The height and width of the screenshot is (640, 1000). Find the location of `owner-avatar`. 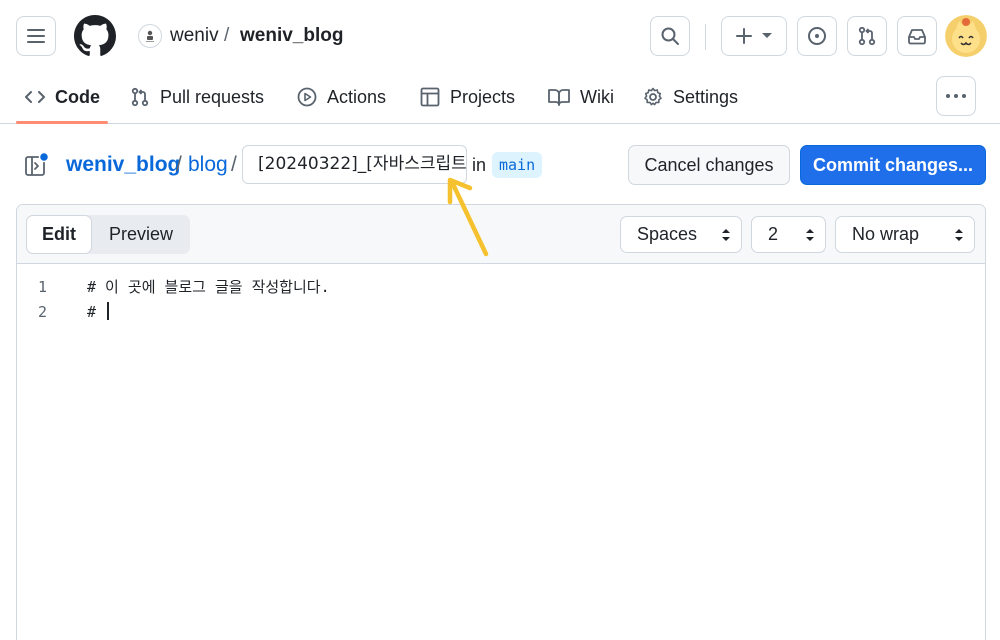

owner-avatar is located at coordinates (150, 36).